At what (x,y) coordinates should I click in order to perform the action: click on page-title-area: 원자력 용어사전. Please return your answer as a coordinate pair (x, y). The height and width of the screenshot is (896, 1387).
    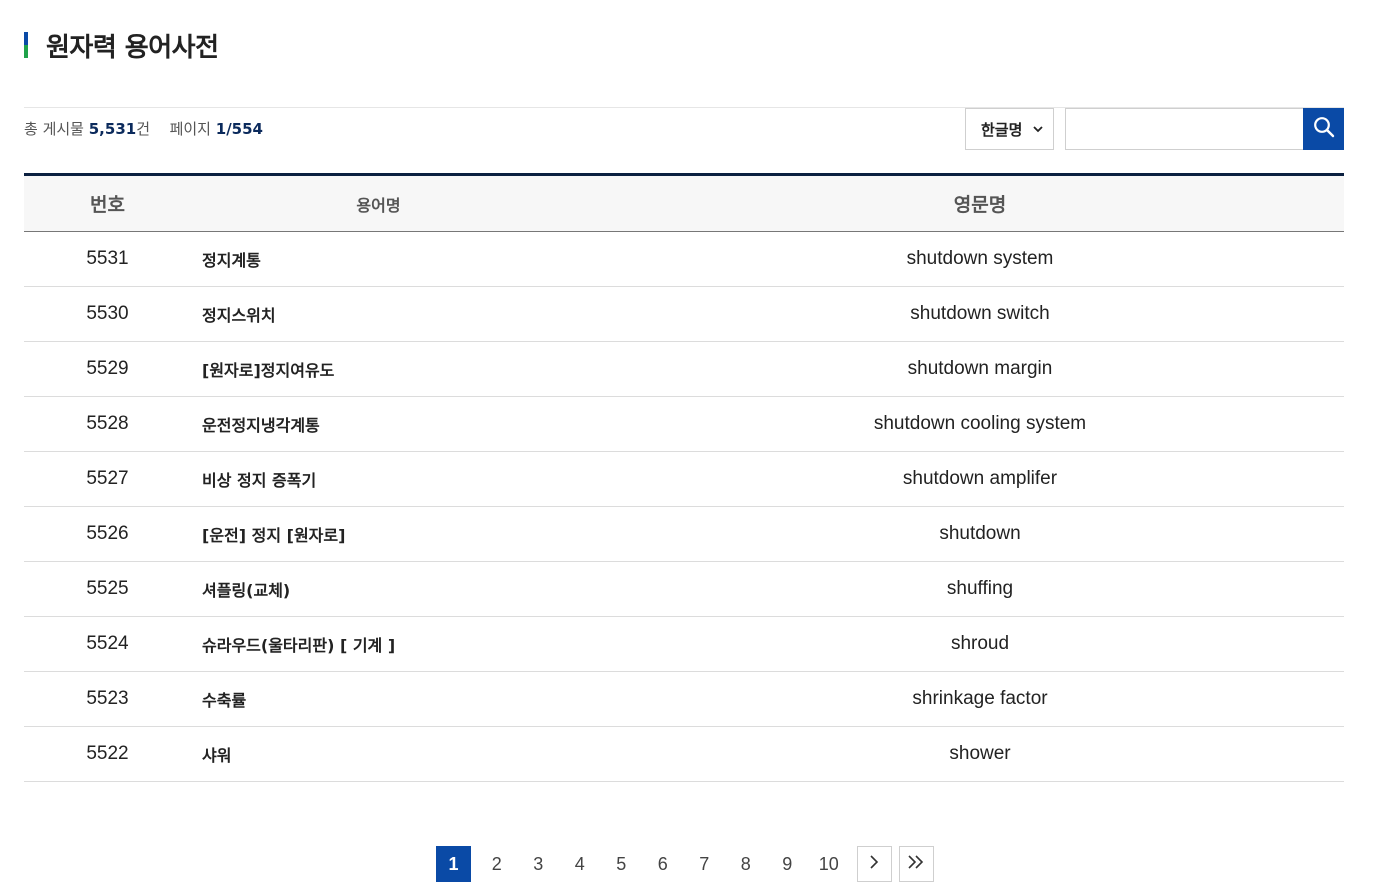
    Looking at the image, I should click on (121, 45).